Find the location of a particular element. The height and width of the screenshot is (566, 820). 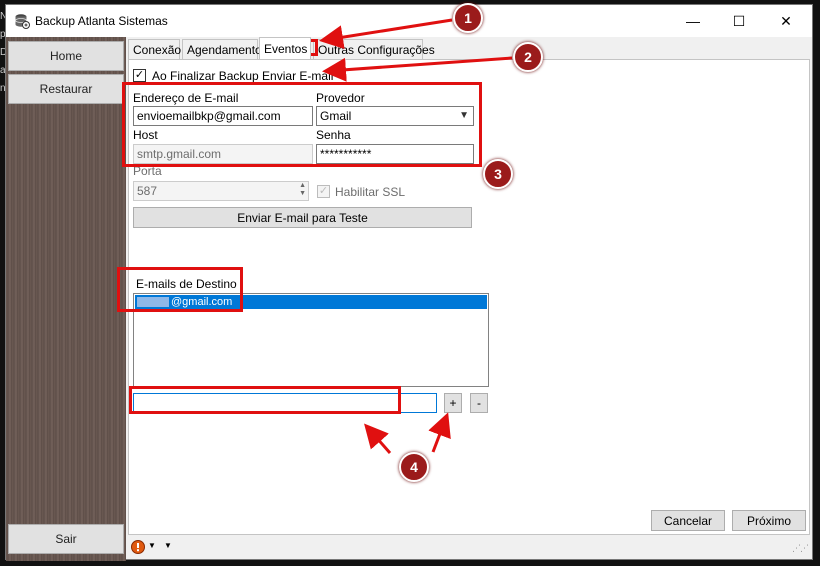

exit-button: Sair is located at coordinates (66, 539).